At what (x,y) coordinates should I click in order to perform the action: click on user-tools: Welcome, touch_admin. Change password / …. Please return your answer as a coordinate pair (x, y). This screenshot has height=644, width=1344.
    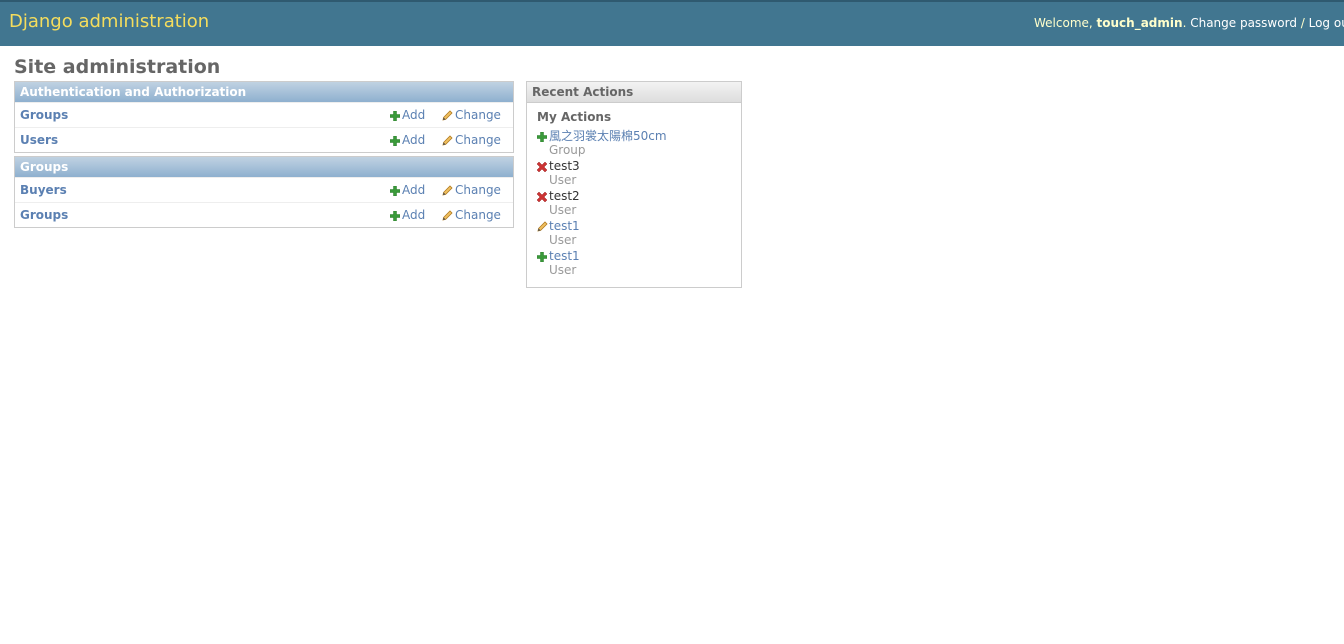
    Looking at the image, I should click on (1189, 23).